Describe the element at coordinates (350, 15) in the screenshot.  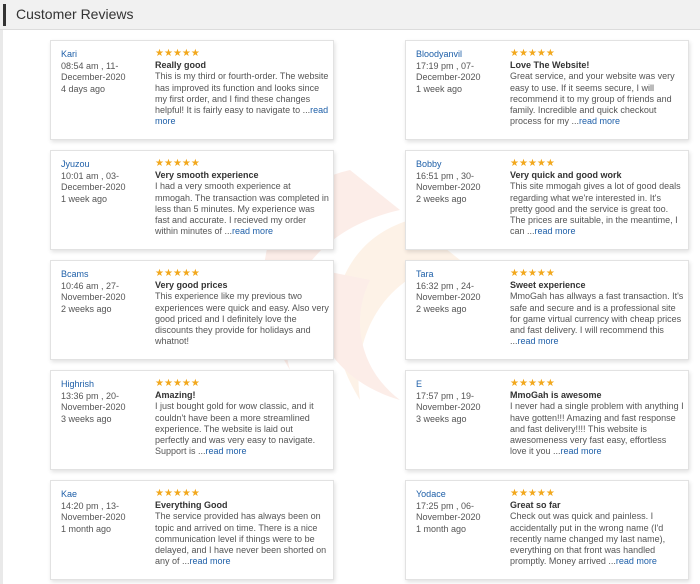
I see `section-header: Customer Reviews` at that location.